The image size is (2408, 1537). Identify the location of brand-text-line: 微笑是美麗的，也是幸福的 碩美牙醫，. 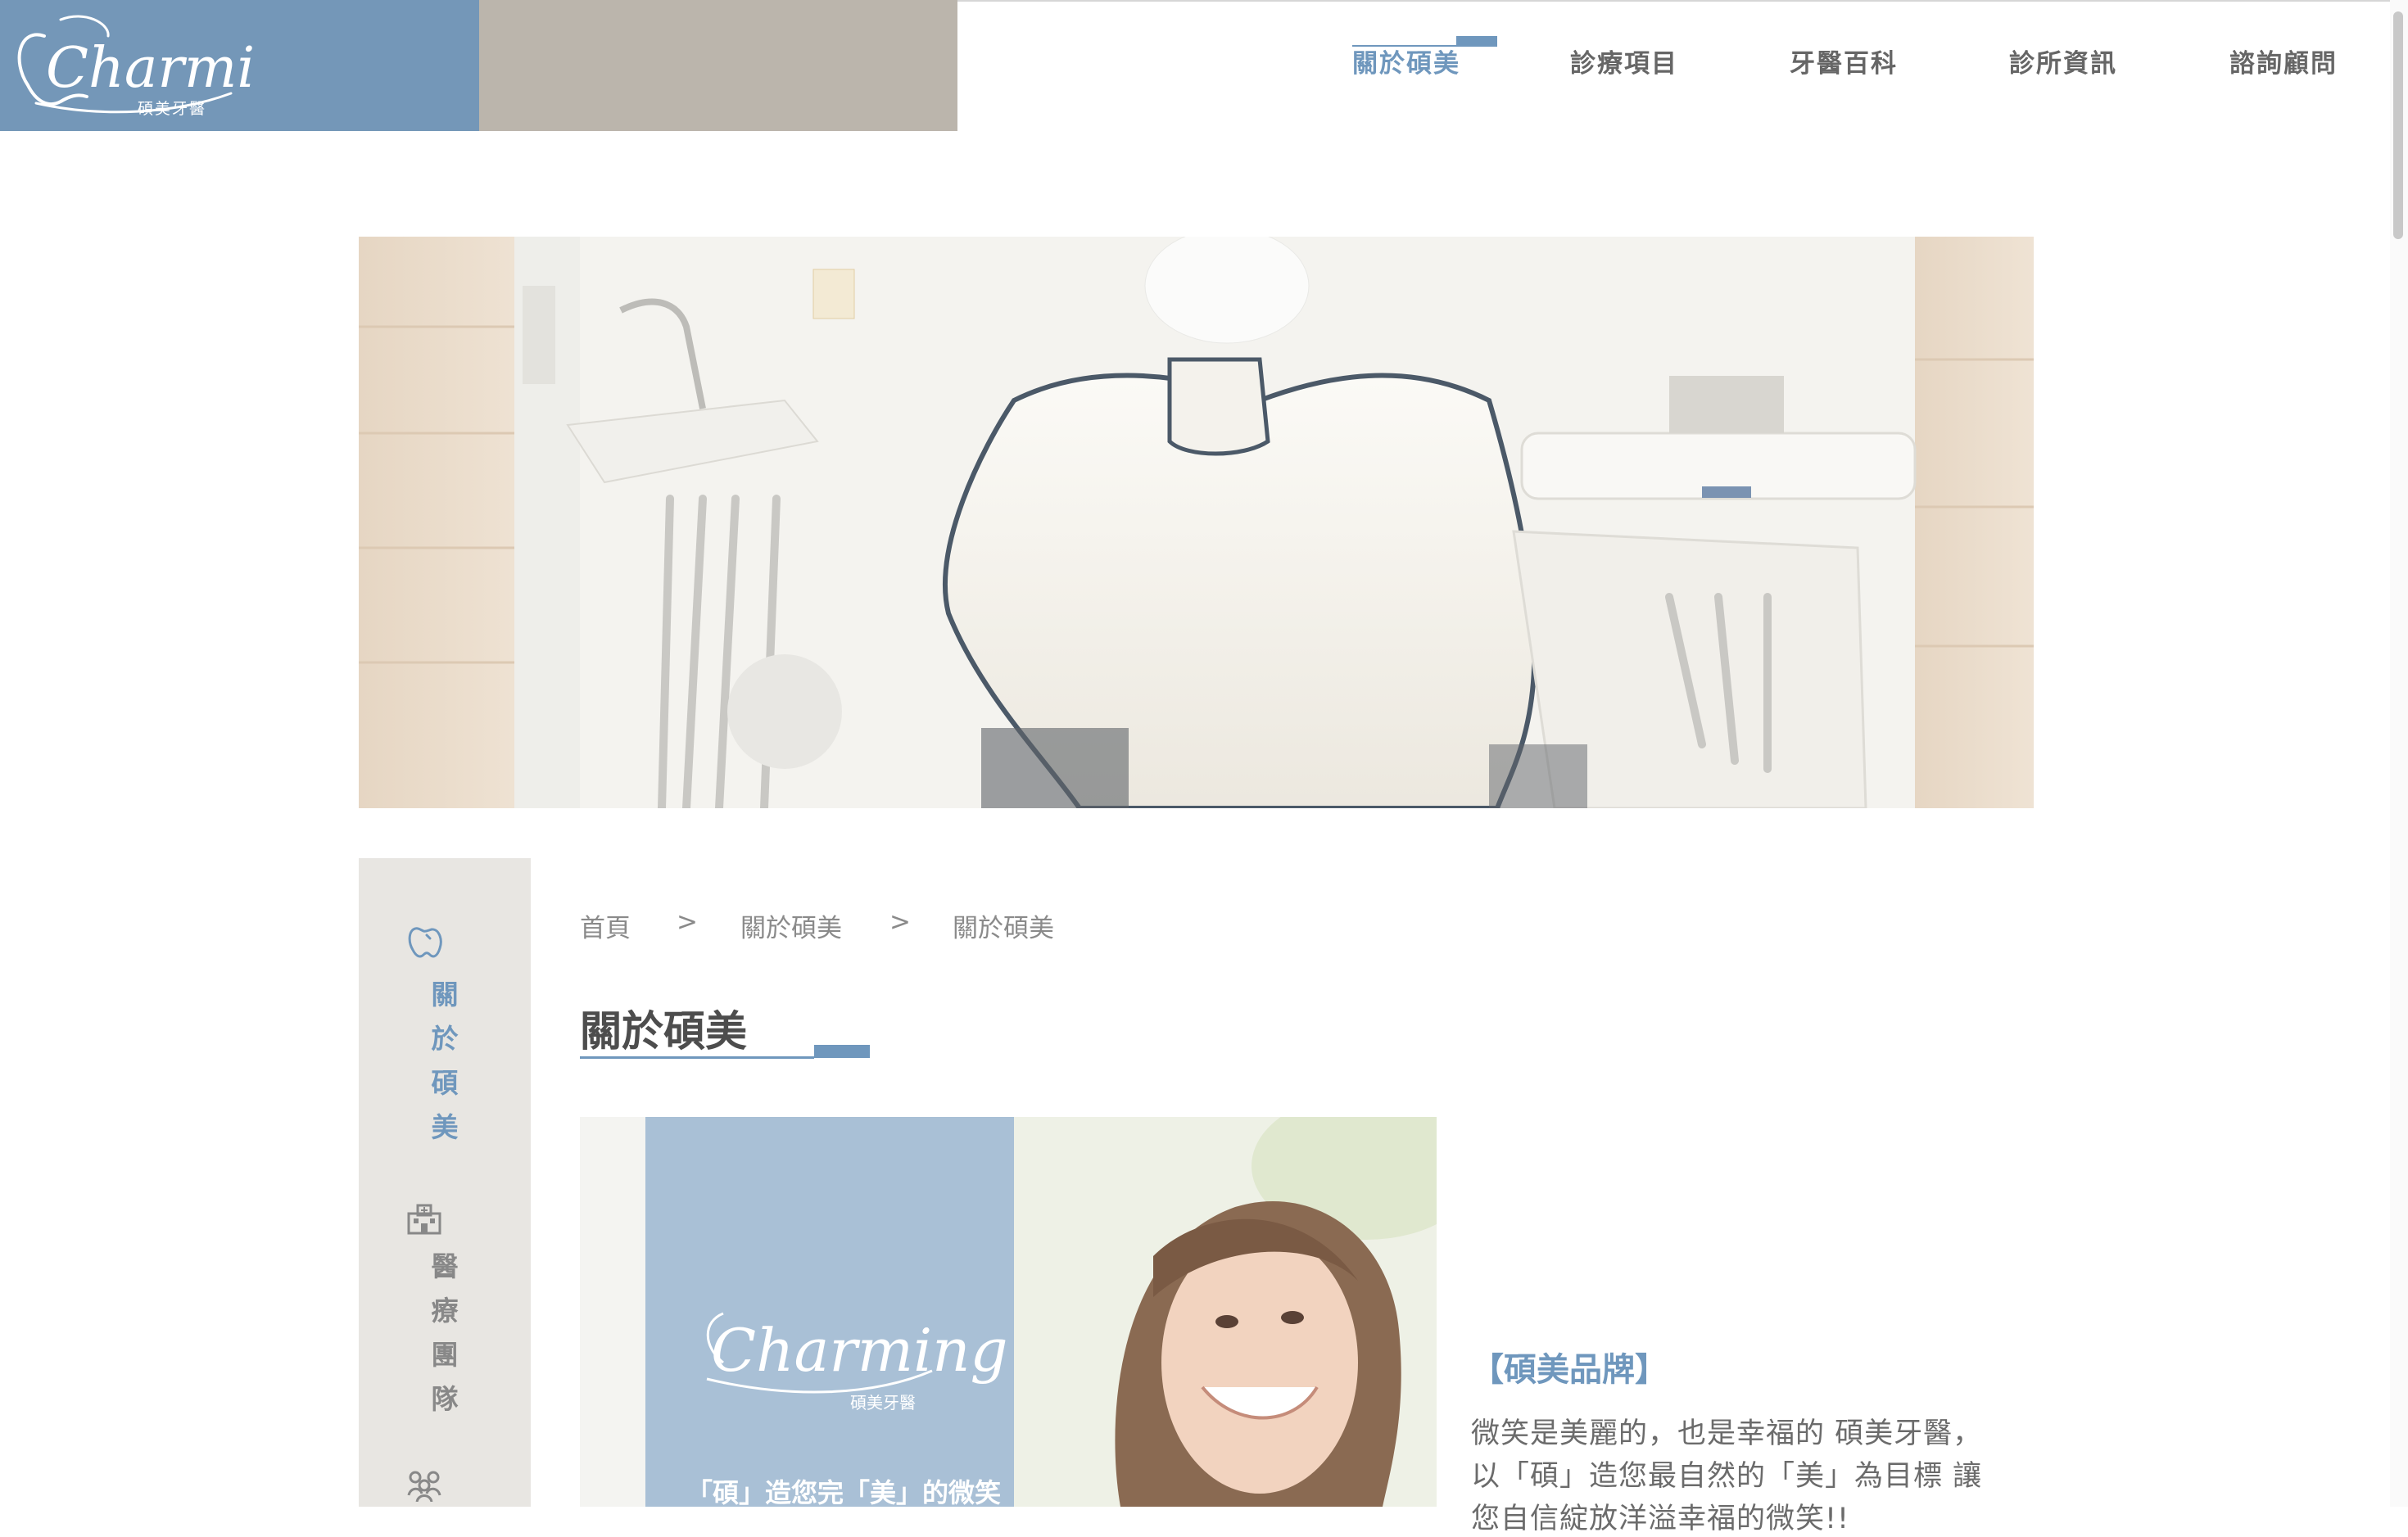
(1727, 1433).